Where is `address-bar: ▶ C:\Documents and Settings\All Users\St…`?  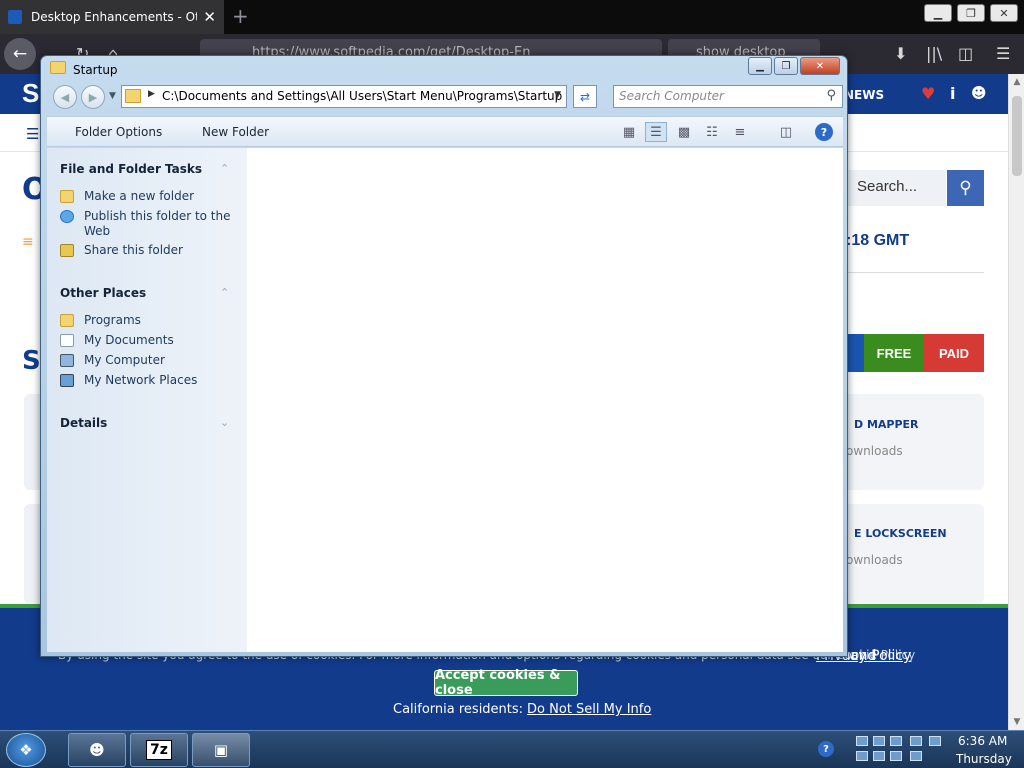 address-bar: ▶ C:\Documents and Settings\All Users\St… is located at coordinates (344, 96).